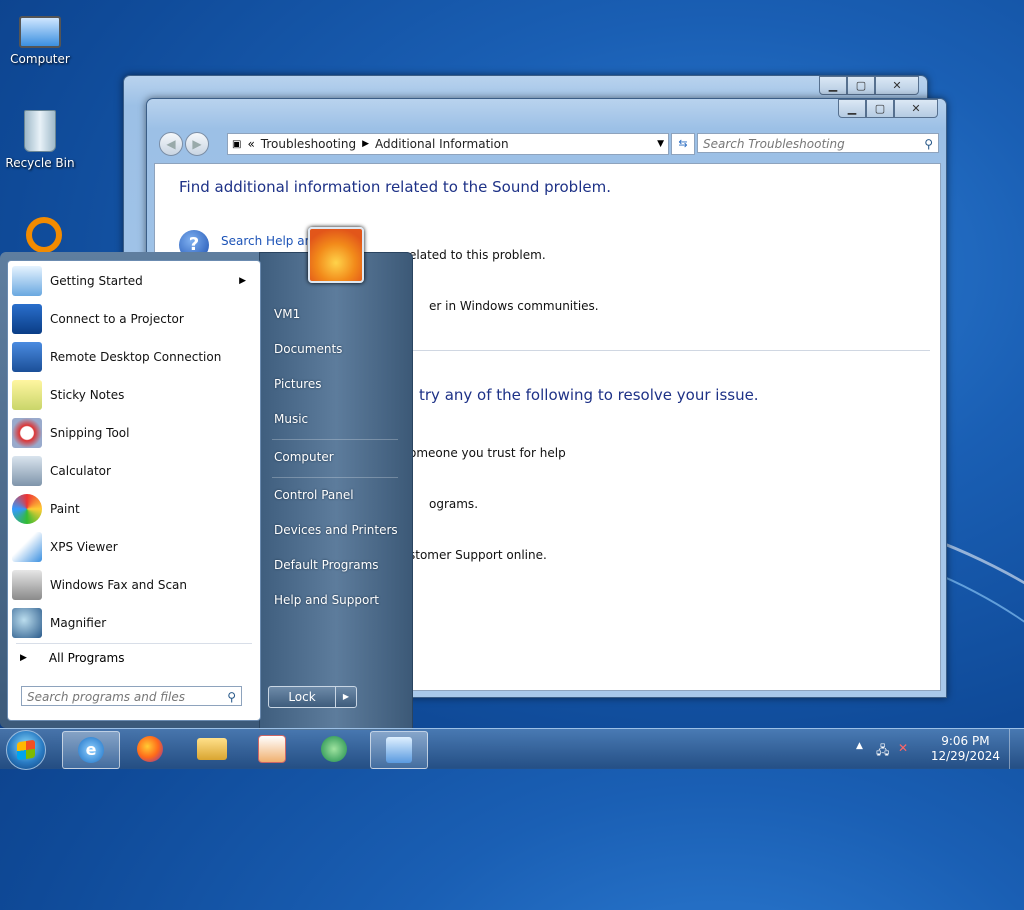 This screenshot has width=1024, height=910. What do you see at coordinates (487, 453) in the screenshot?
I see `option-text: omeone you trust for help` at bounding box center [487, 453].